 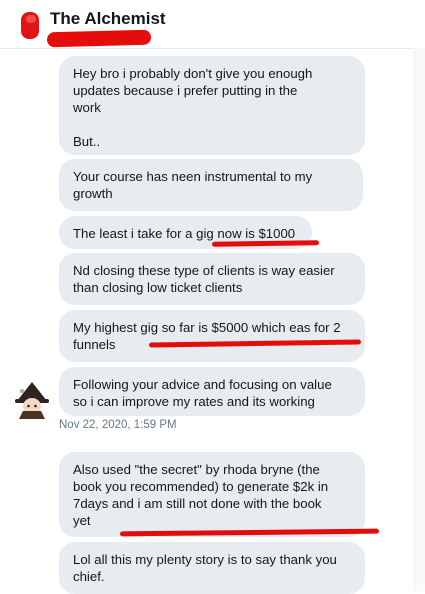 What do you see at coordinates (158, 287) in the screenshot?
I see `message-line: than closing low ticket clients` at bounding box center [158, 287].